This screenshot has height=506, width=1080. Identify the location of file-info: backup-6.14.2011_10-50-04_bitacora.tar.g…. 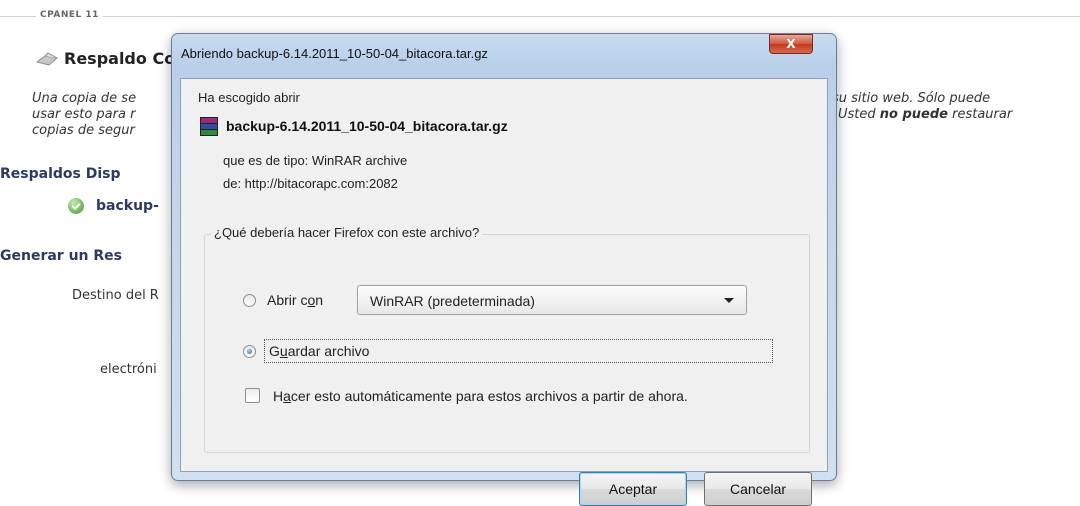
(353, 126).